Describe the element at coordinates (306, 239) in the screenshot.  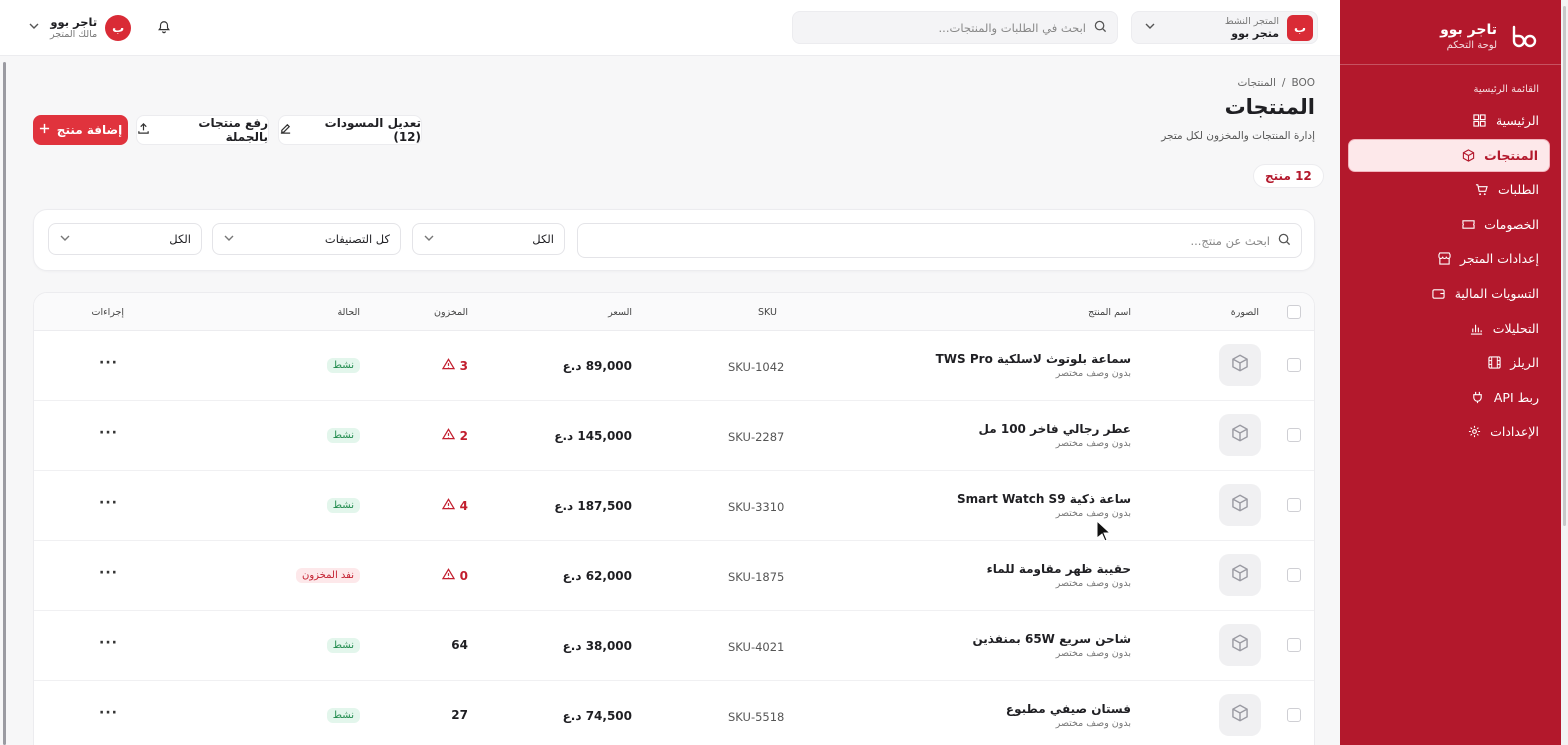
I see `category-select: كل التصنيفات` at that location.